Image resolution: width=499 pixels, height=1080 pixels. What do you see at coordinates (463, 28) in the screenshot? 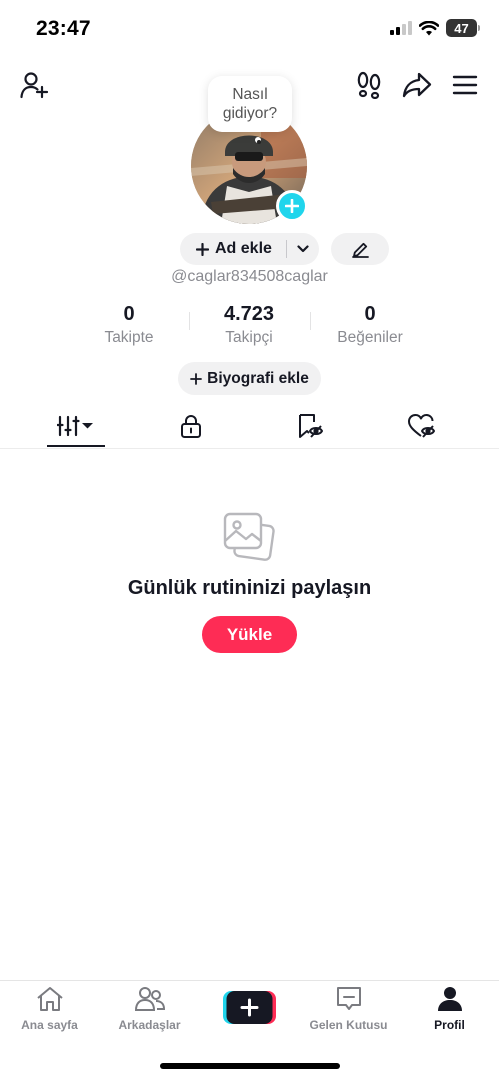
I see `battery-indicator: 47` at bounding box center [463, 28].